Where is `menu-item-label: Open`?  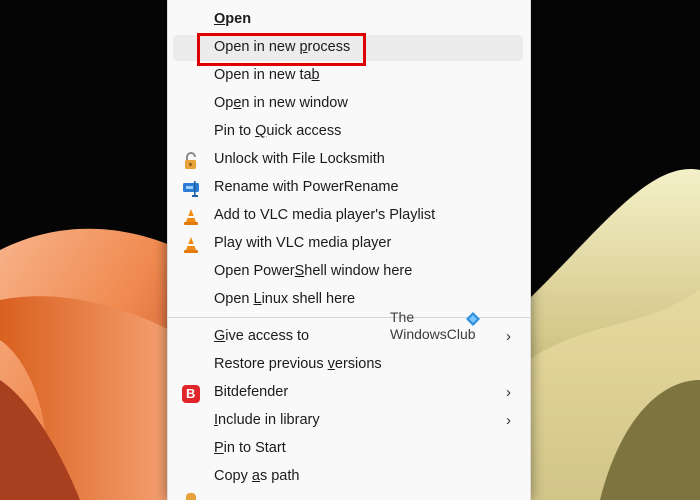 menu-item-label: Open is located at coordinates (233, 19).